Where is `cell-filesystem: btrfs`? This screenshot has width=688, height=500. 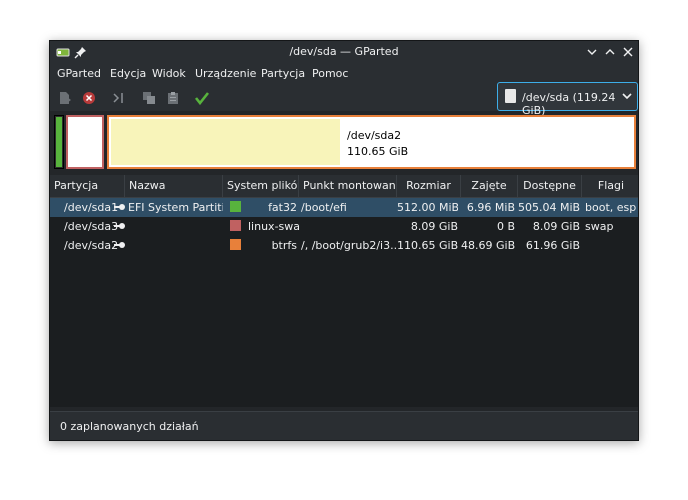 cell-filesystem: btrfs is located at coordinates (284, 245).